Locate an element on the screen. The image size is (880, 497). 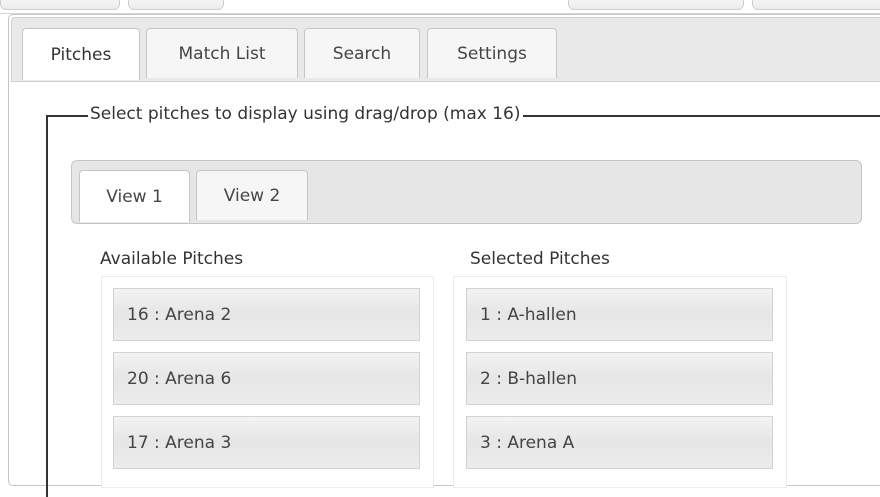
selected-pitch-item: 3 : Arena A is located at coordinates (619, 442).